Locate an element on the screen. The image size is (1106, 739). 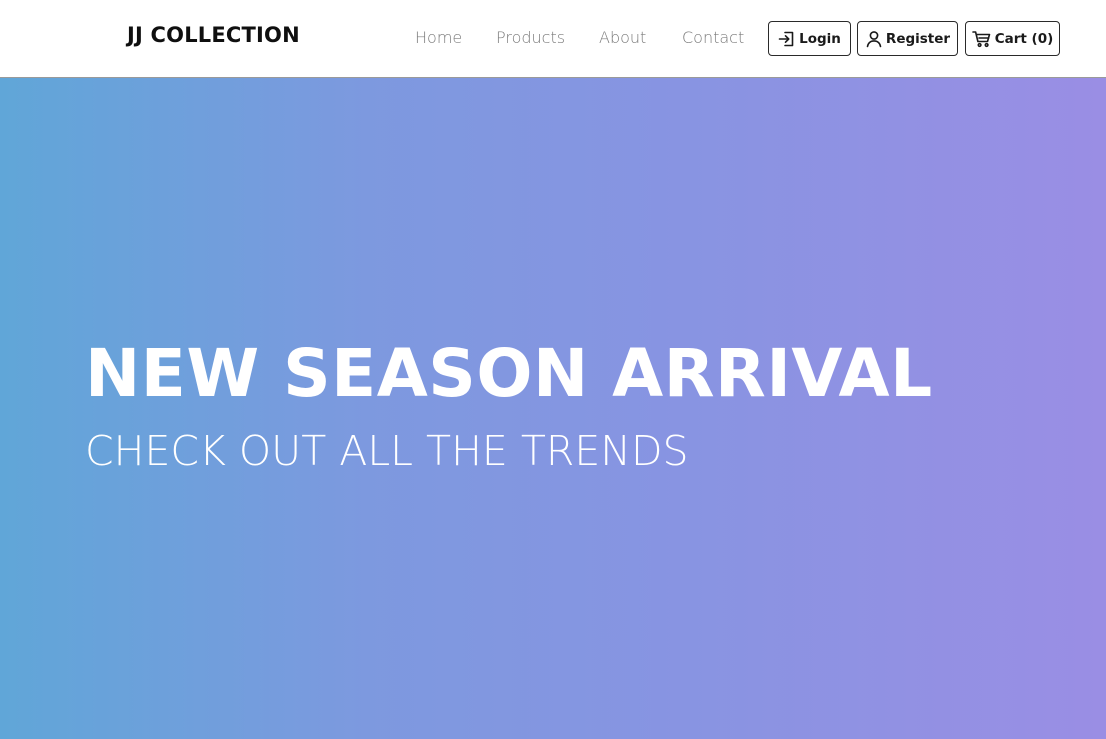
cart-button: Cart (0) is located at coordinates (1012, 38).